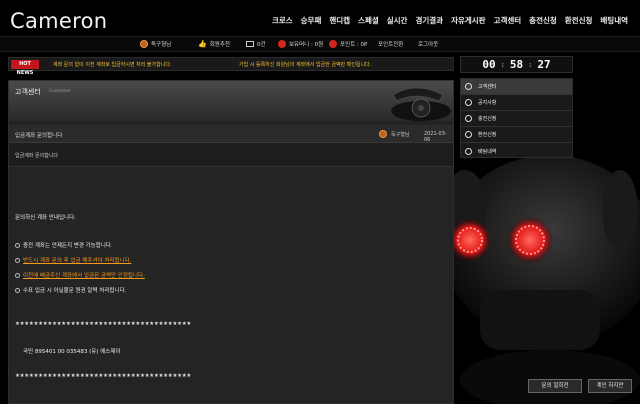 This screenshot has height=404, width=640. I want to click on message-count: 0건, so click(261, 45).